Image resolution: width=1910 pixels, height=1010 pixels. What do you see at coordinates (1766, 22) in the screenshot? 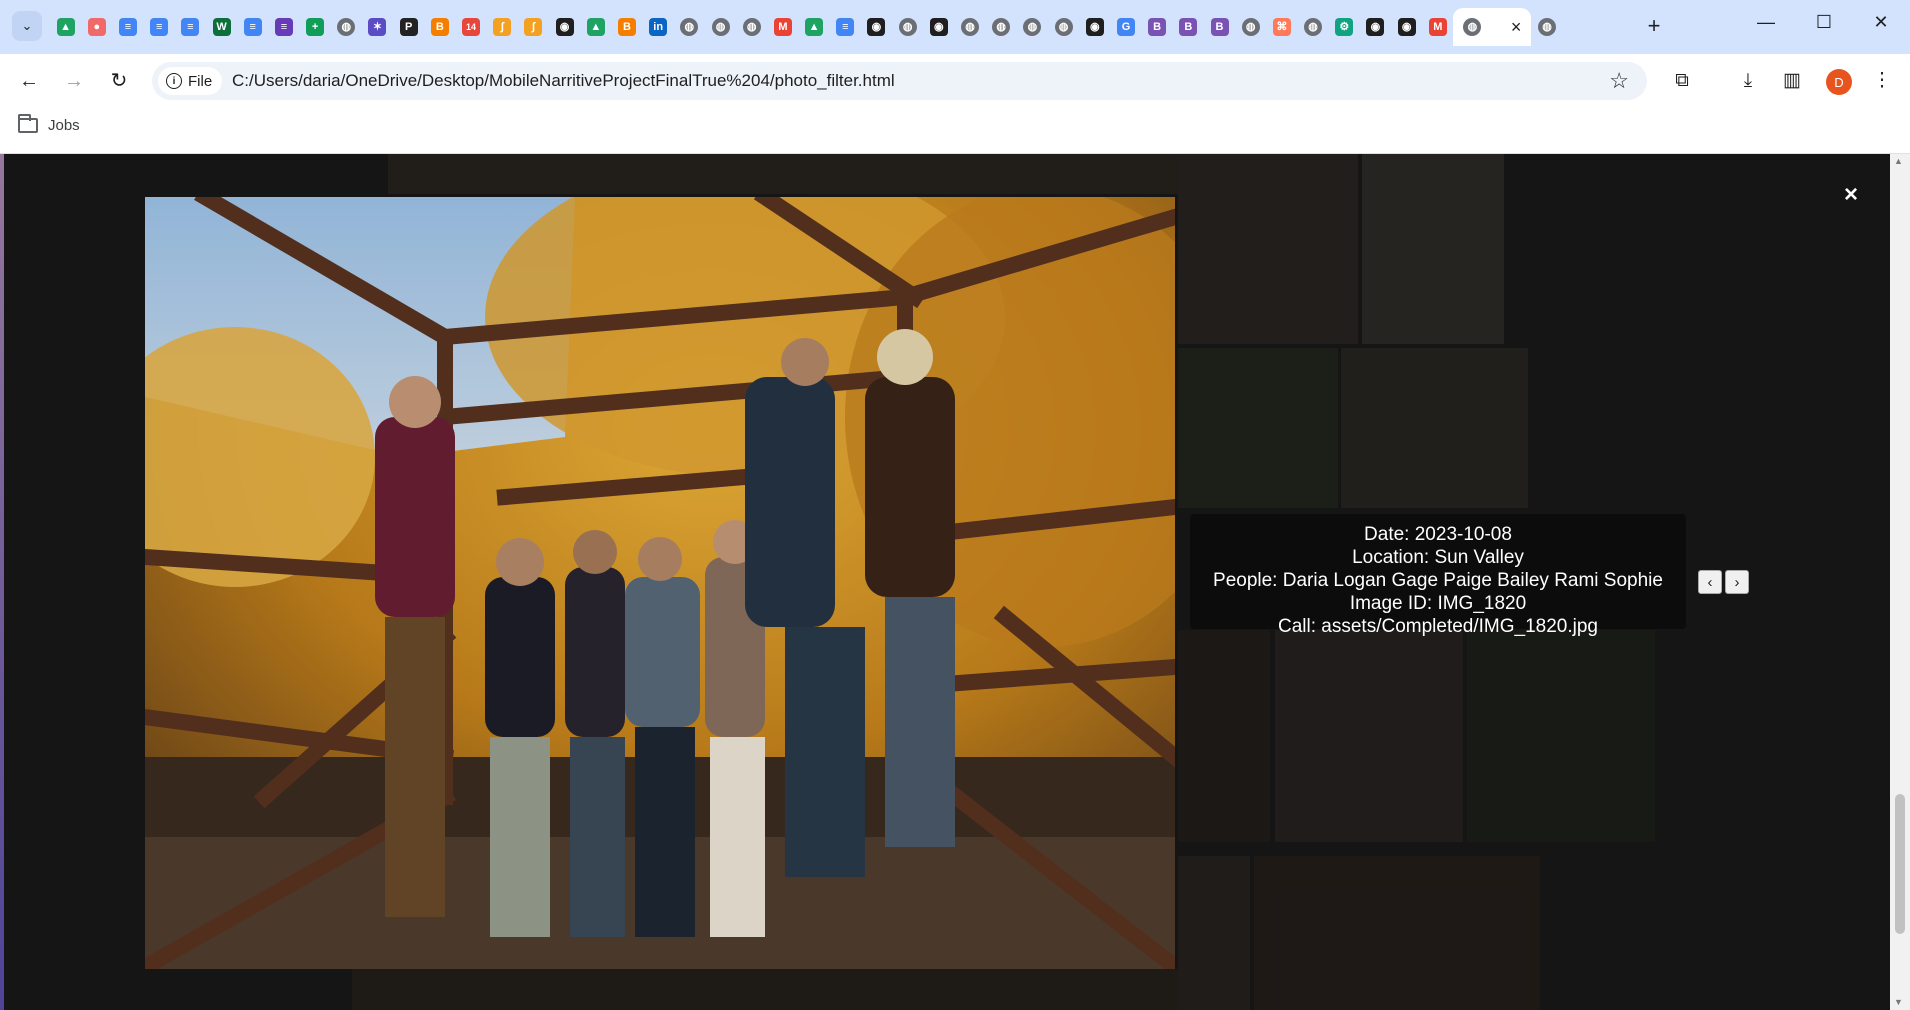
I see `minimize-button: —` at bounding box center [1766, 22].